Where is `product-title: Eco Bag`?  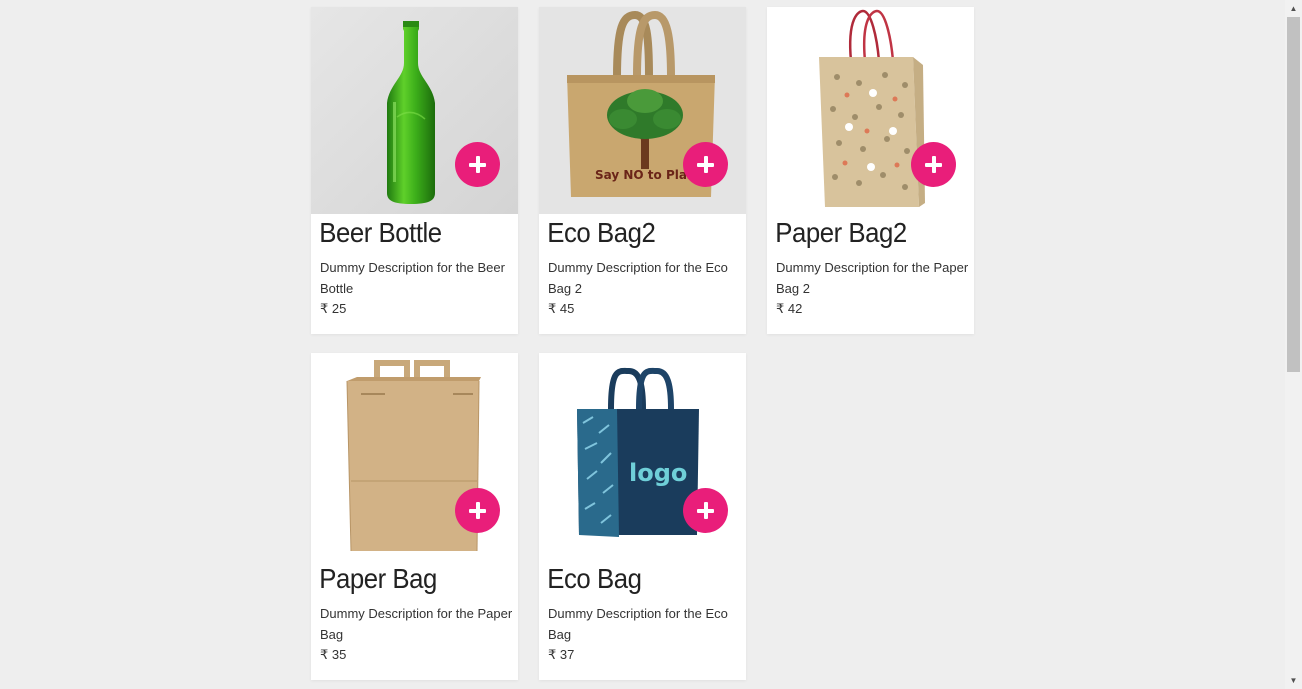 product-title: Eco Bag is located at coordinates (594, 578).